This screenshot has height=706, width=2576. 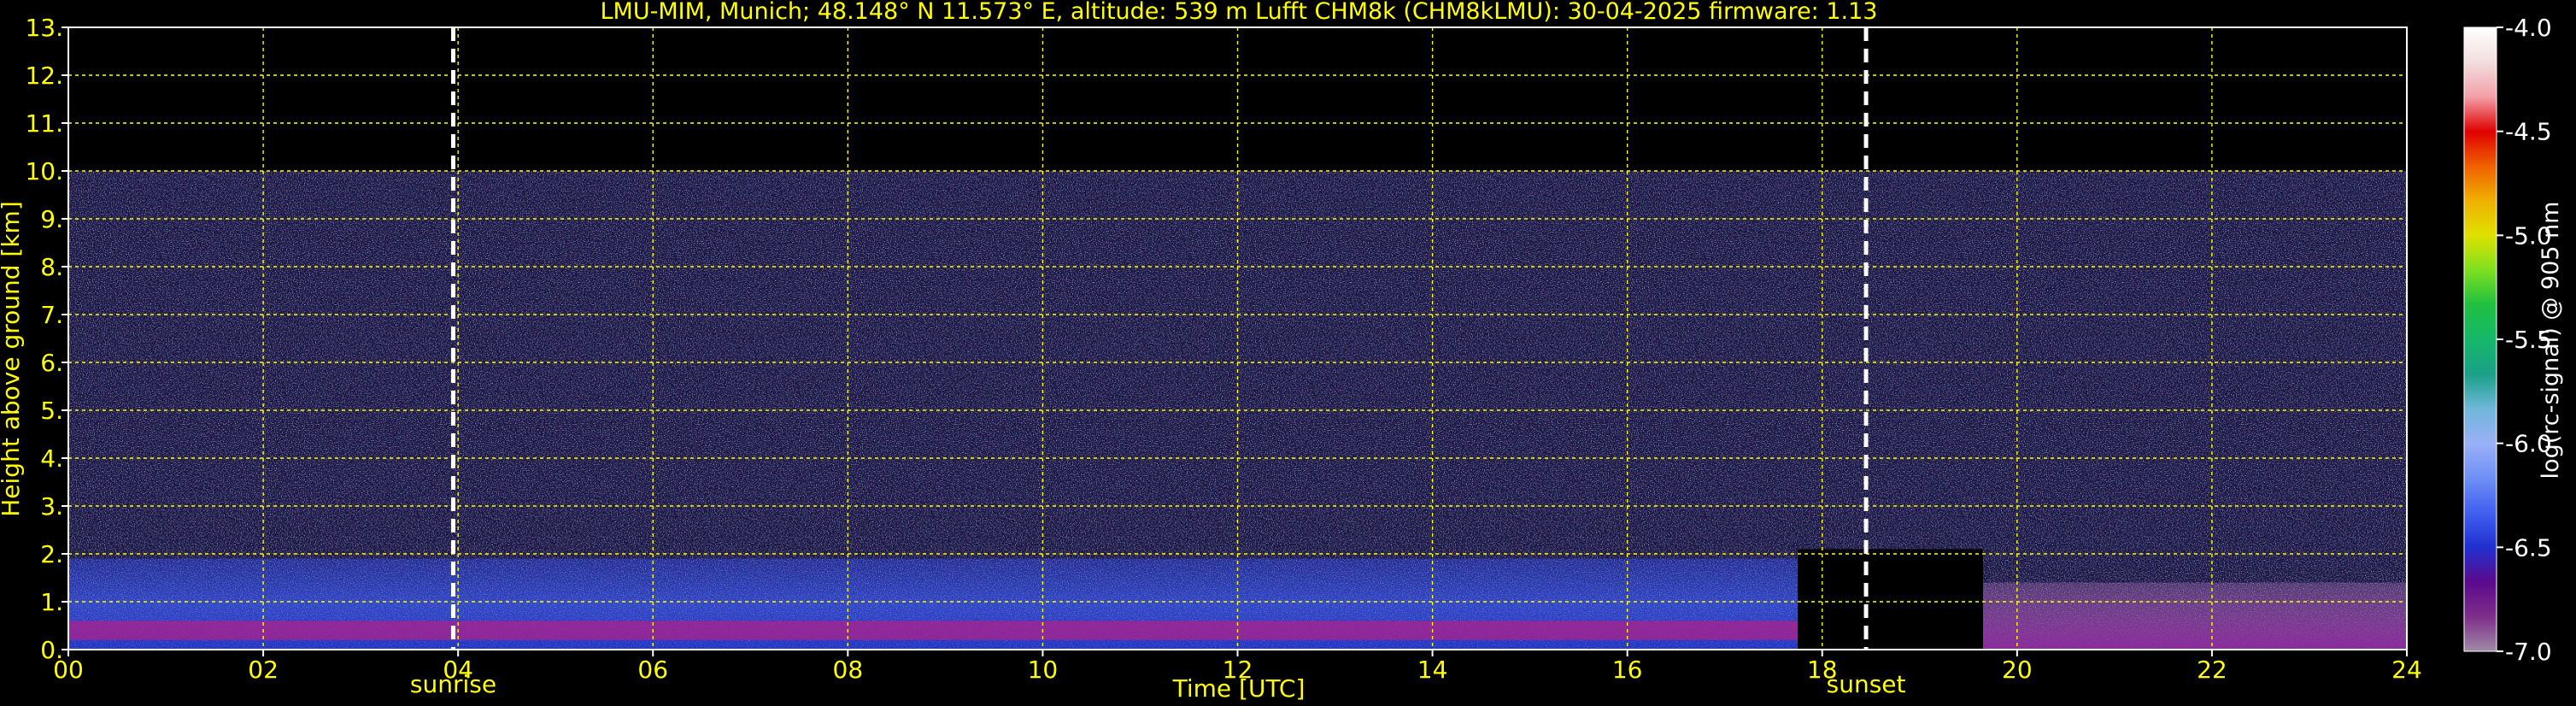 I want to click on x-tick-label: 08, so click(x=848, y=670).